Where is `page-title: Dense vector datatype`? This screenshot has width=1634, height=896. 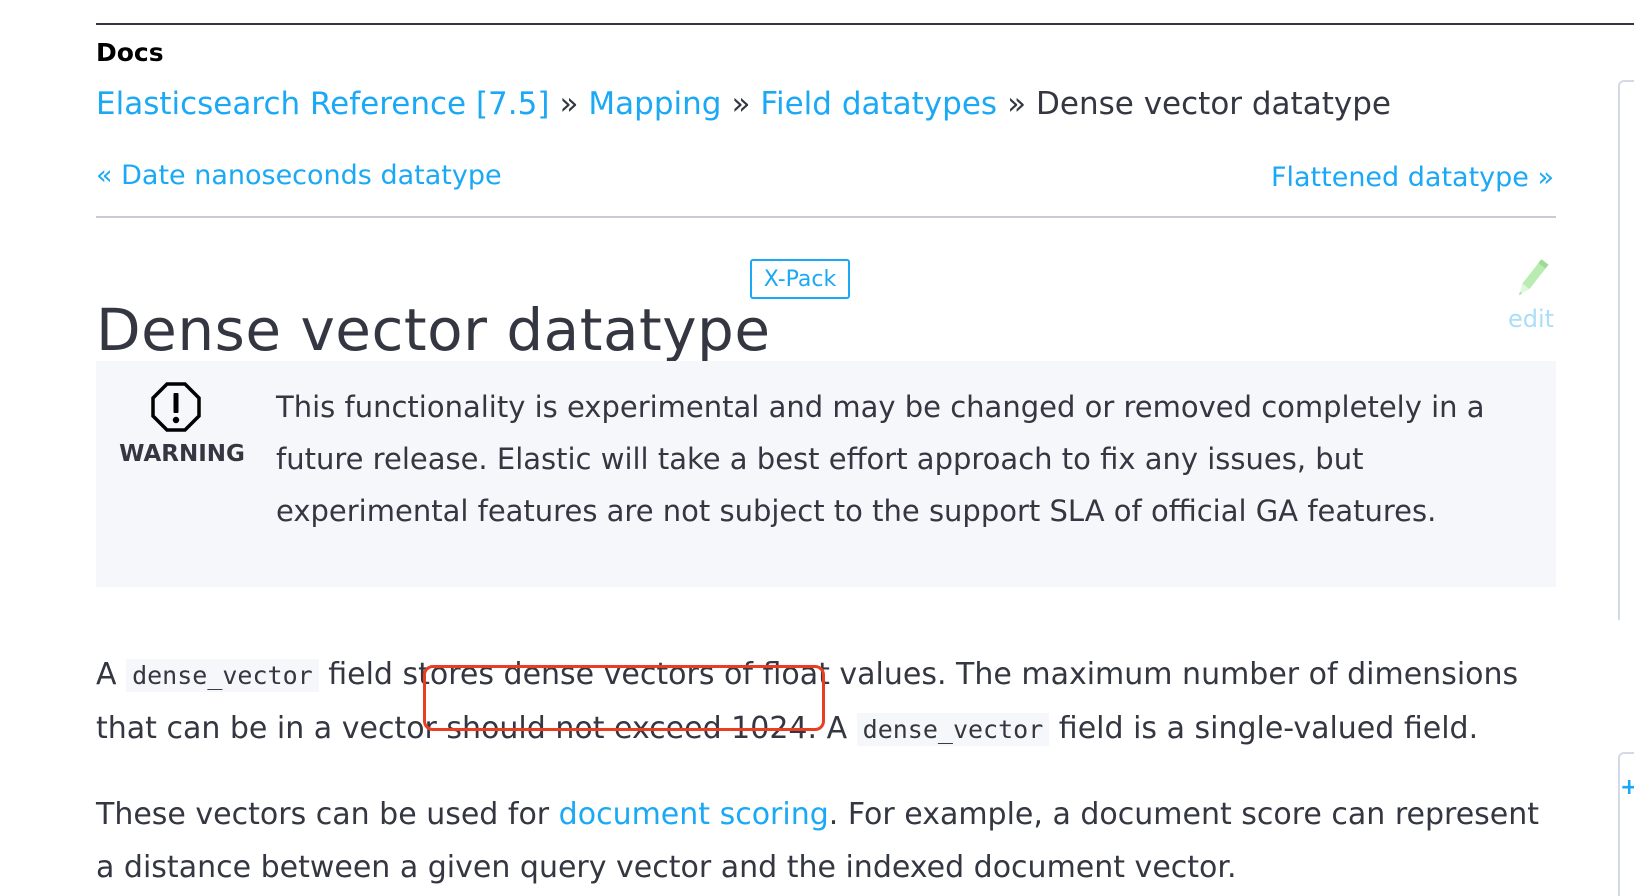 page-title: Dense vector datatype is located at coordinates (433, 329).